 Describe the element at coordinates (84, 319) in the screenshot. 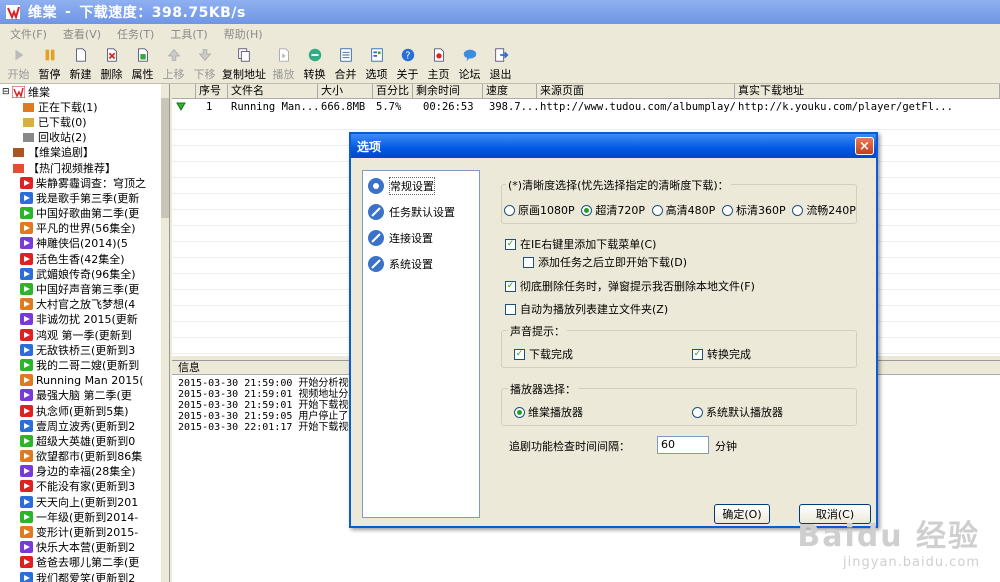

I see `tree-item: 非诚勿扰 2015(更新` at that location.